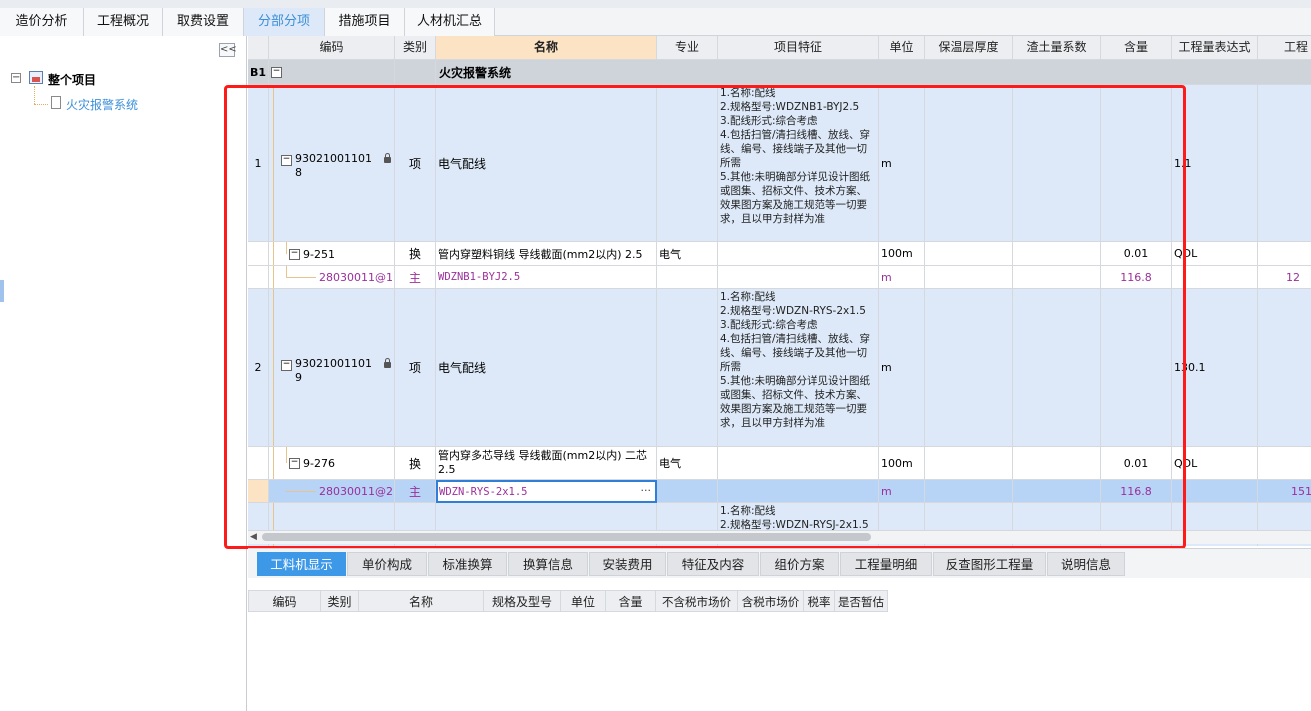  Describe the element at coordinates (583, 601) in the screenshot. I see `bottom-col-unit: 单位` at that location.